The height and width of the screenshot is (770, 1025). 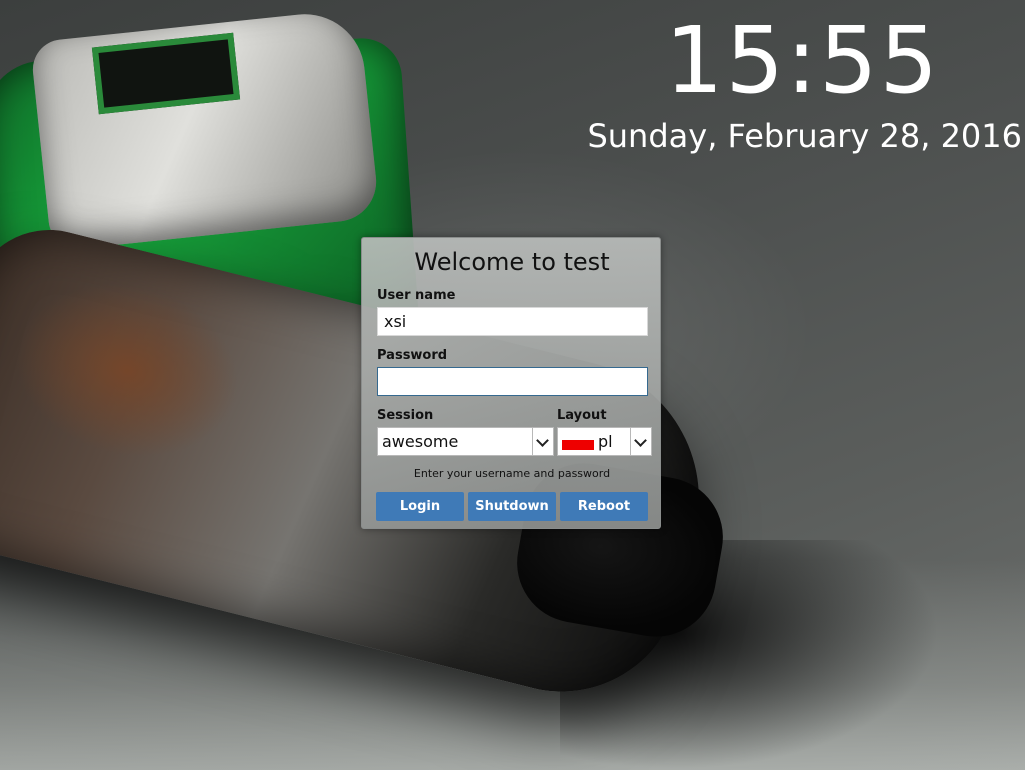 I want to click on layout-label: Layout, so click(x=582, y=415).